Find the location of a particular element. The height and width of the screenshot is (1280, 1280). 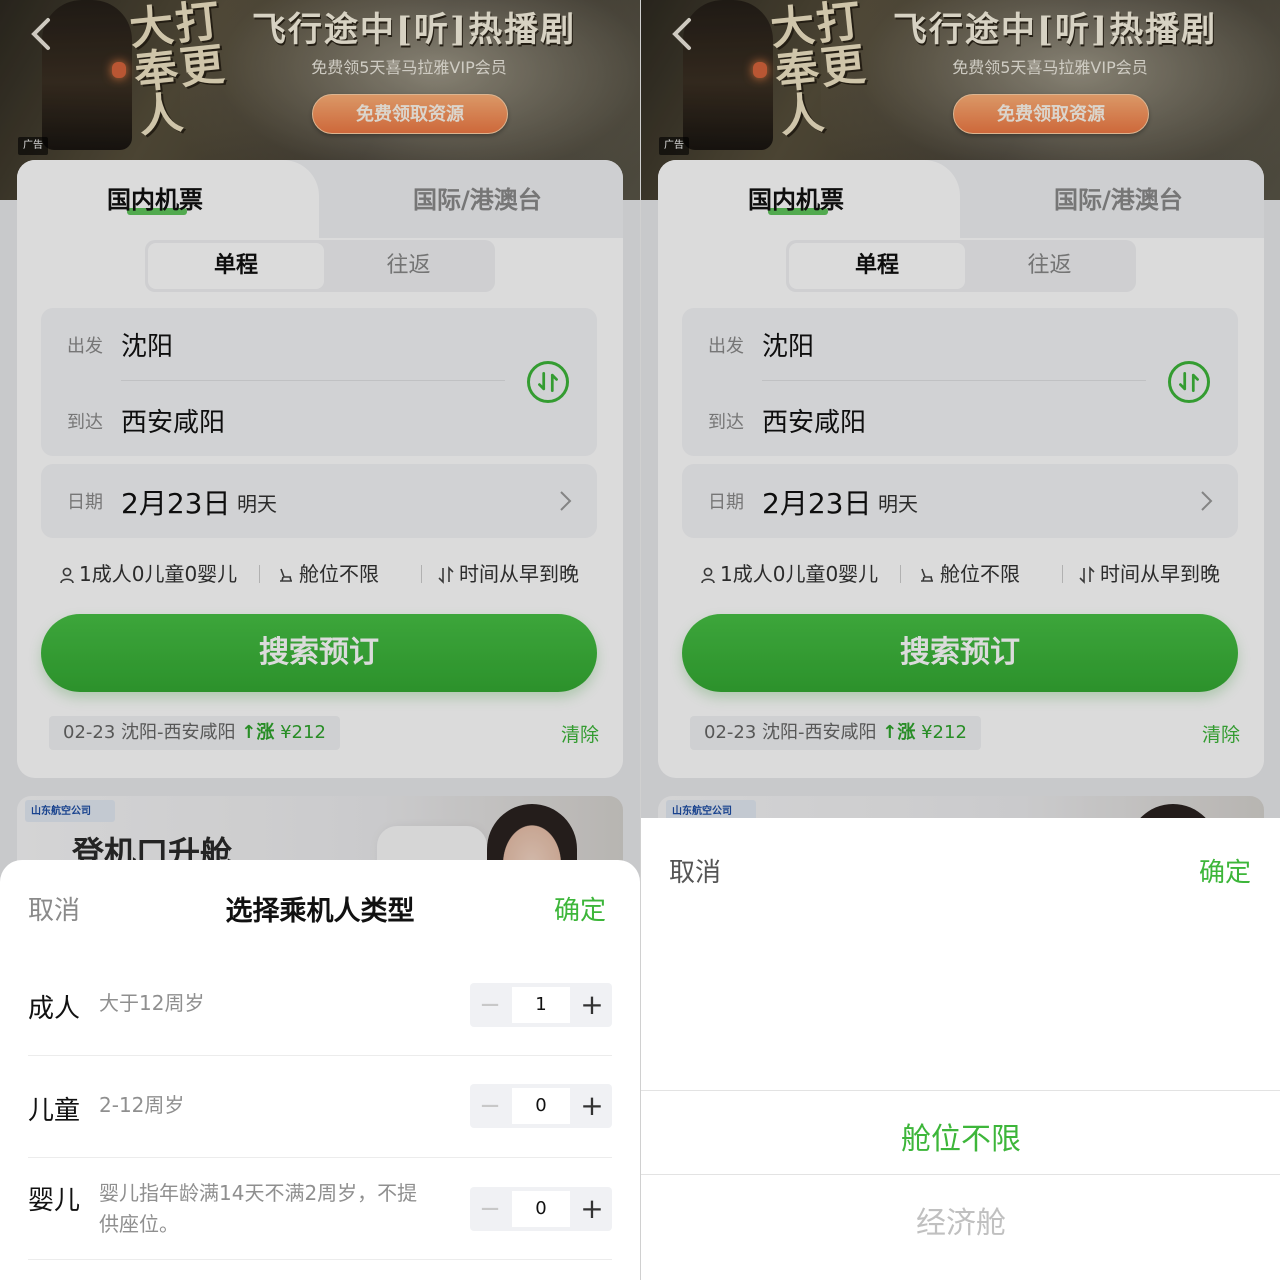

passenger-type-desc: 大于12周岁 is located at coordinates (152, 1003).